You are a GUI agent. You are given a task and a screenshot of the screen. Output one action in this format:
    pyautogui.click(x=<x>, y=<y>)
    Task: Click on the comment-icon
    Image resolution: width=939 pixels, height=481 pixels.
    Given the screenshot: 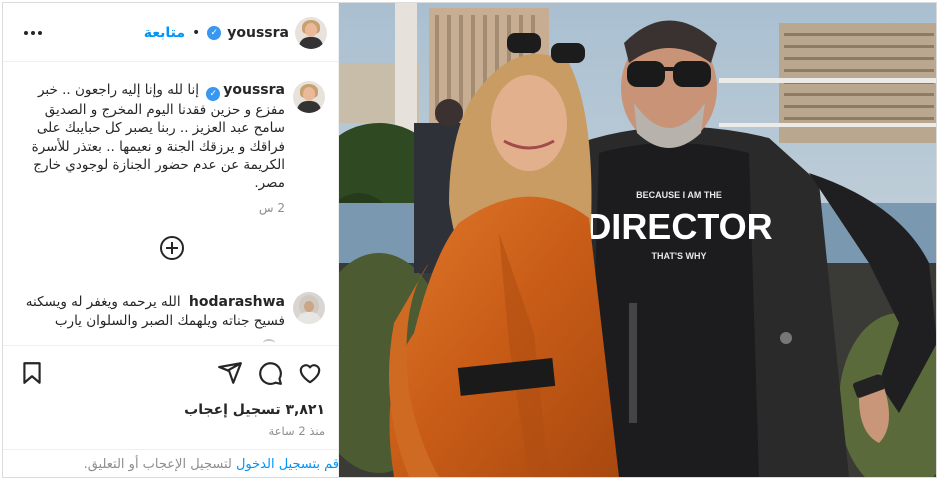 What is the action you would take?
    pyautogui.click(x=270, y=373)
    